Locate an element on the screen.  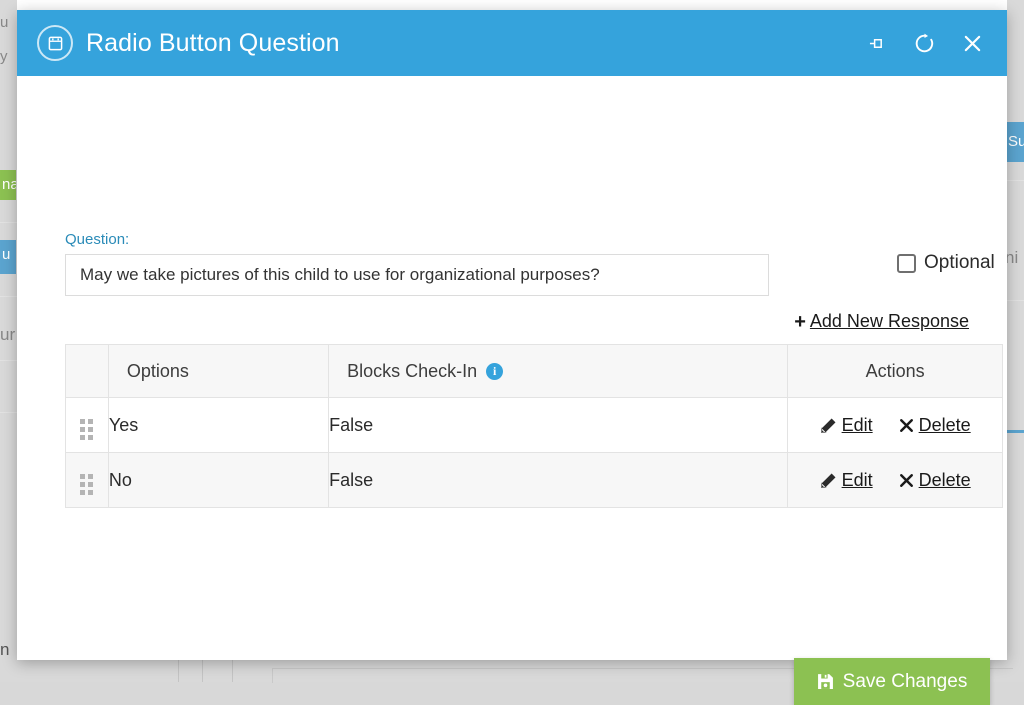
background-text-left-top-label: u is located at coordinates (4, 22).